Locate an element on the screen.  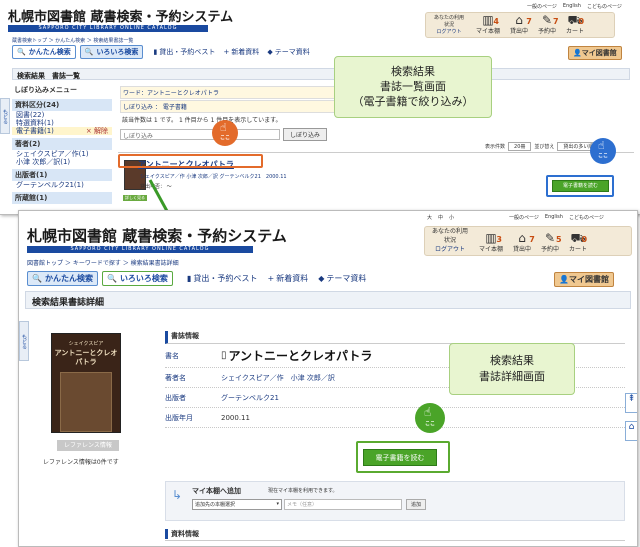
user-status-box: あなたの利用状況 ログアウト ▥ 4 マイ本棚 ⌂ 7 貸出中 ✎ 7 予約中 ⛟ 0 カート is located at coordinates (520, 25).